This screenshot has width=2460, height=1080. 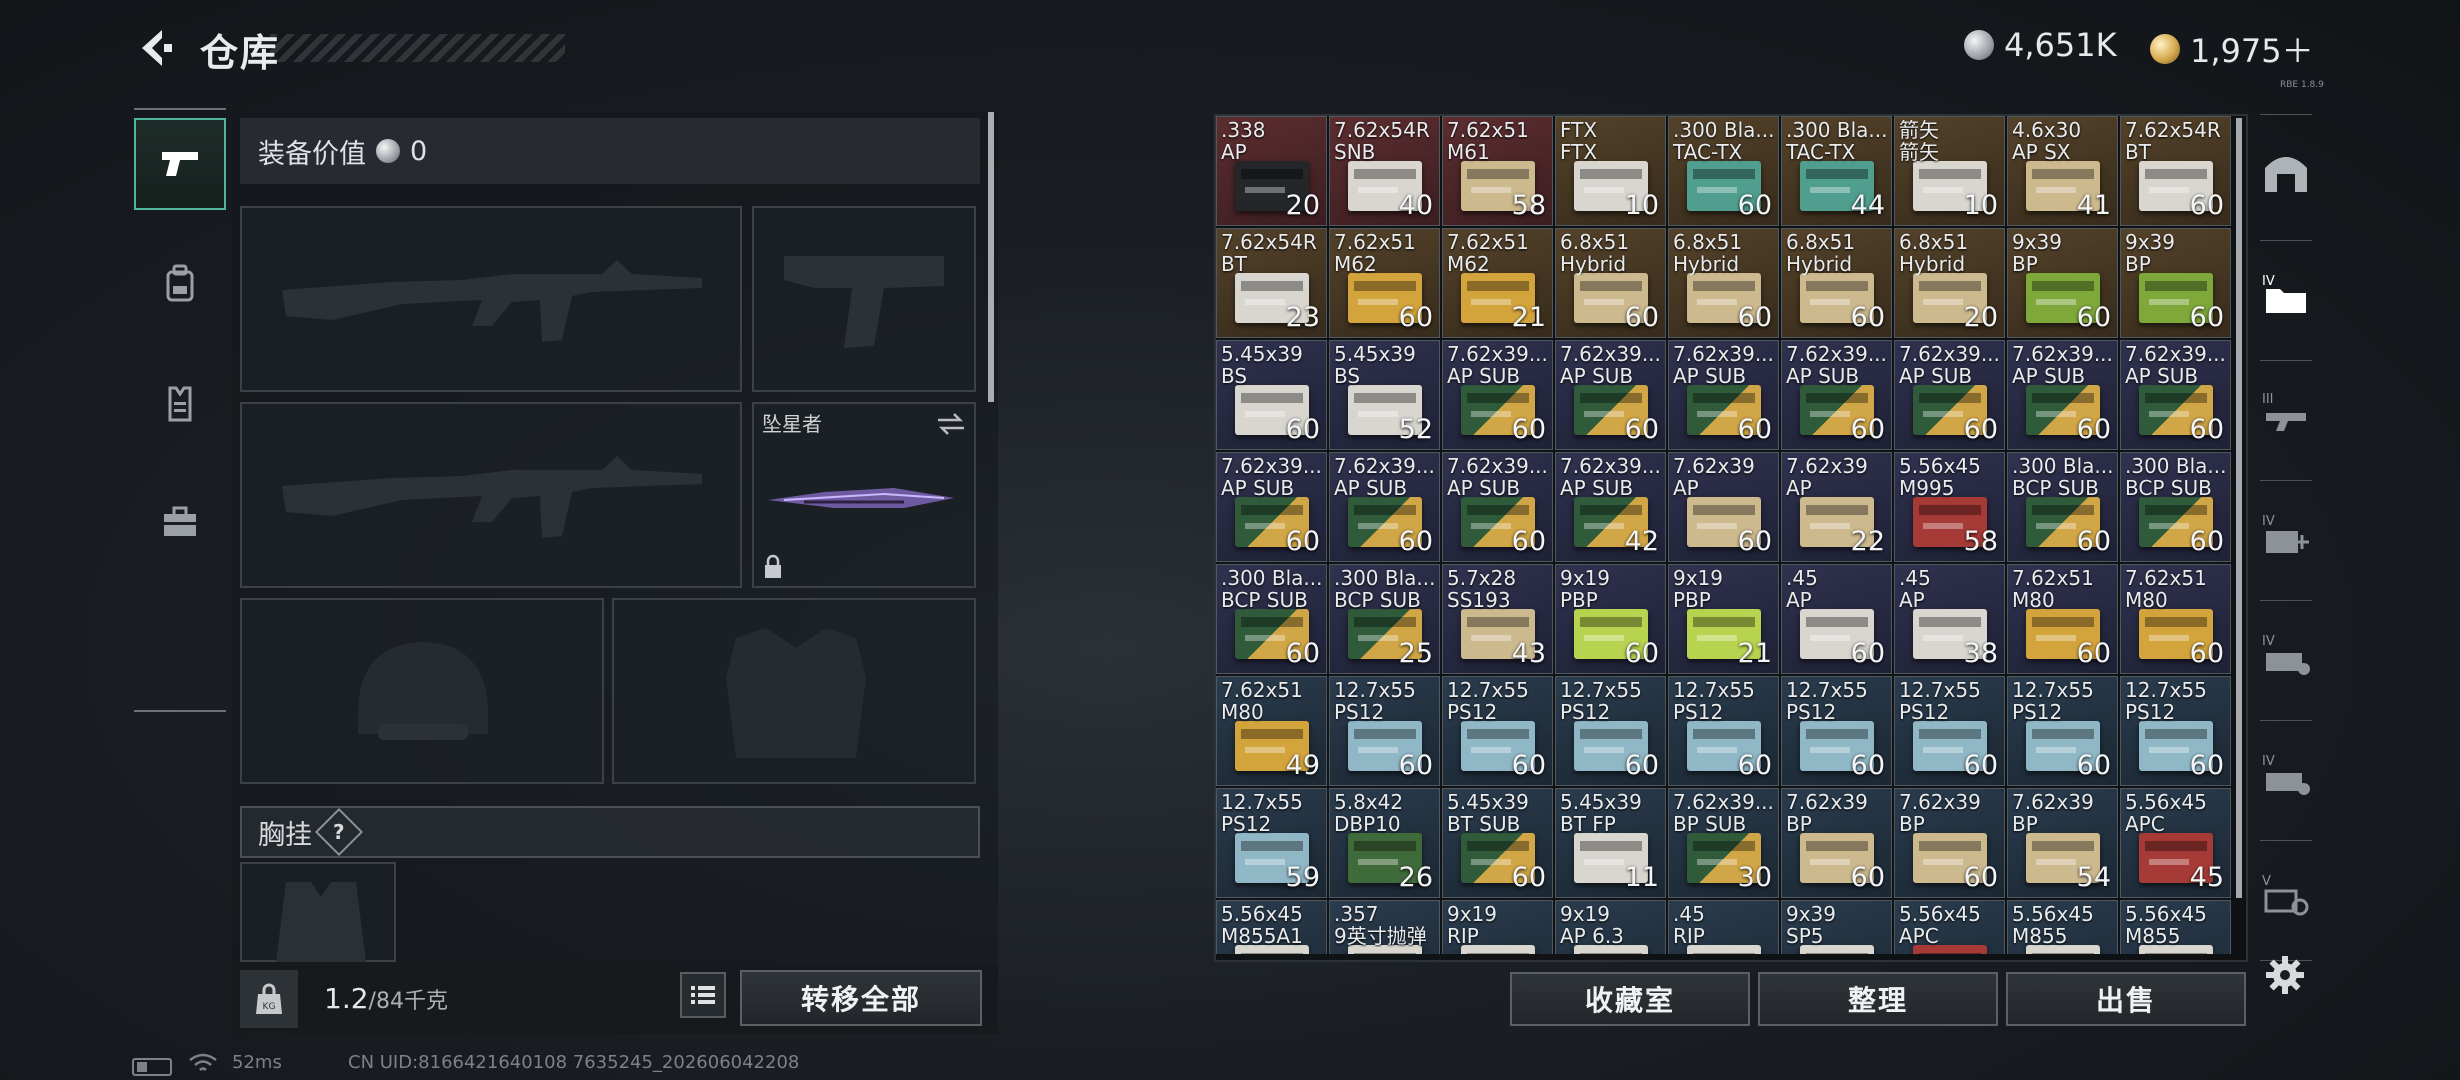 What do you see at coordinates (2286, 412) in the screenshot?
I see `rail-gun-button: III` at bounding box center [2286, 412].